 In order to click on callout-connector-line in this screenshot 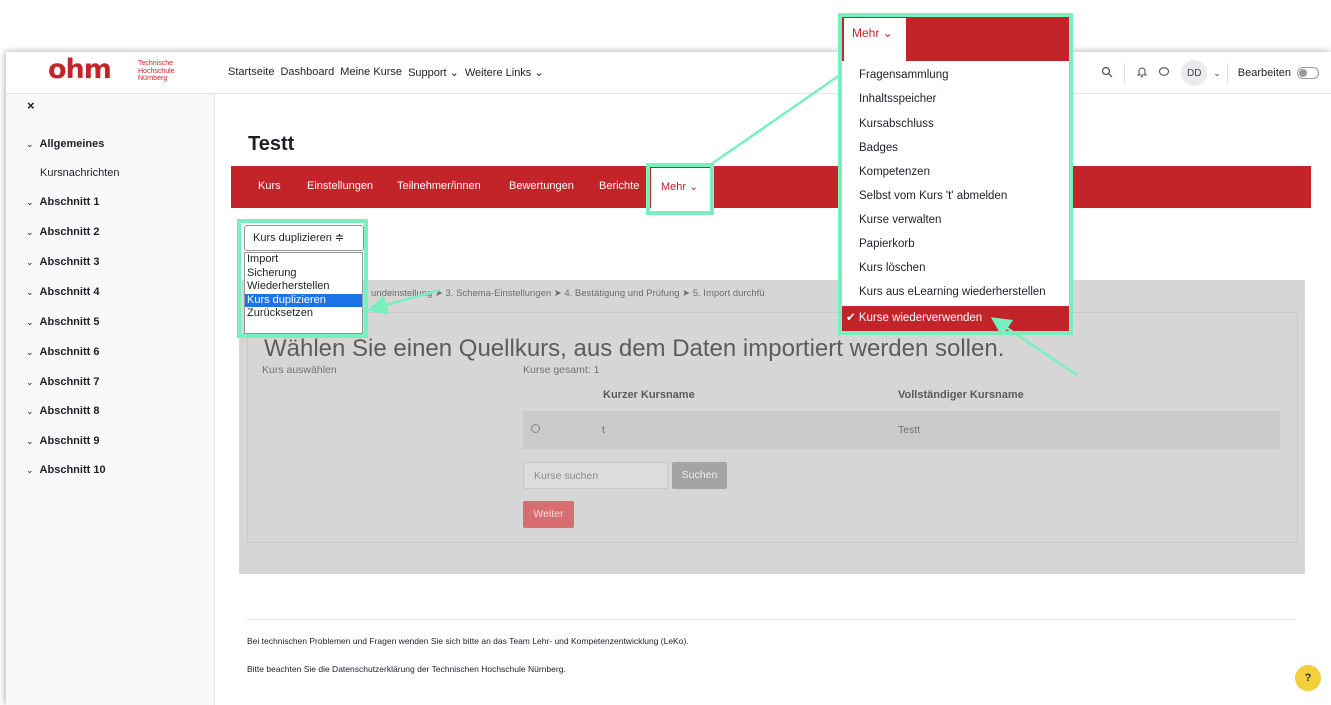, I will do `click(775, 120)`.